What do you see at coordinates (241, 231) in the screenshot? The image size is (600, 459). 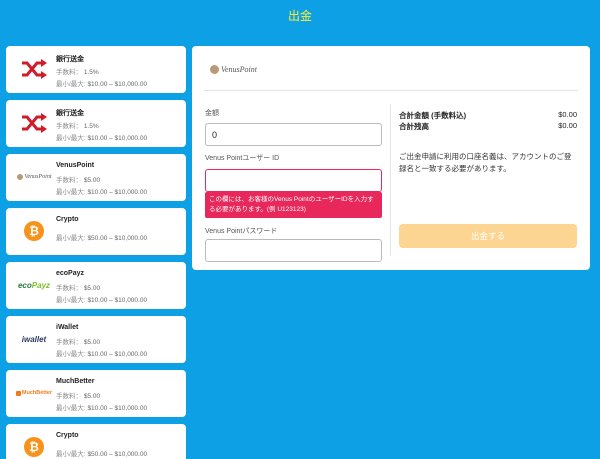 I see `password-label: Venus Pointパスワード` at bounding box center [241, 231].